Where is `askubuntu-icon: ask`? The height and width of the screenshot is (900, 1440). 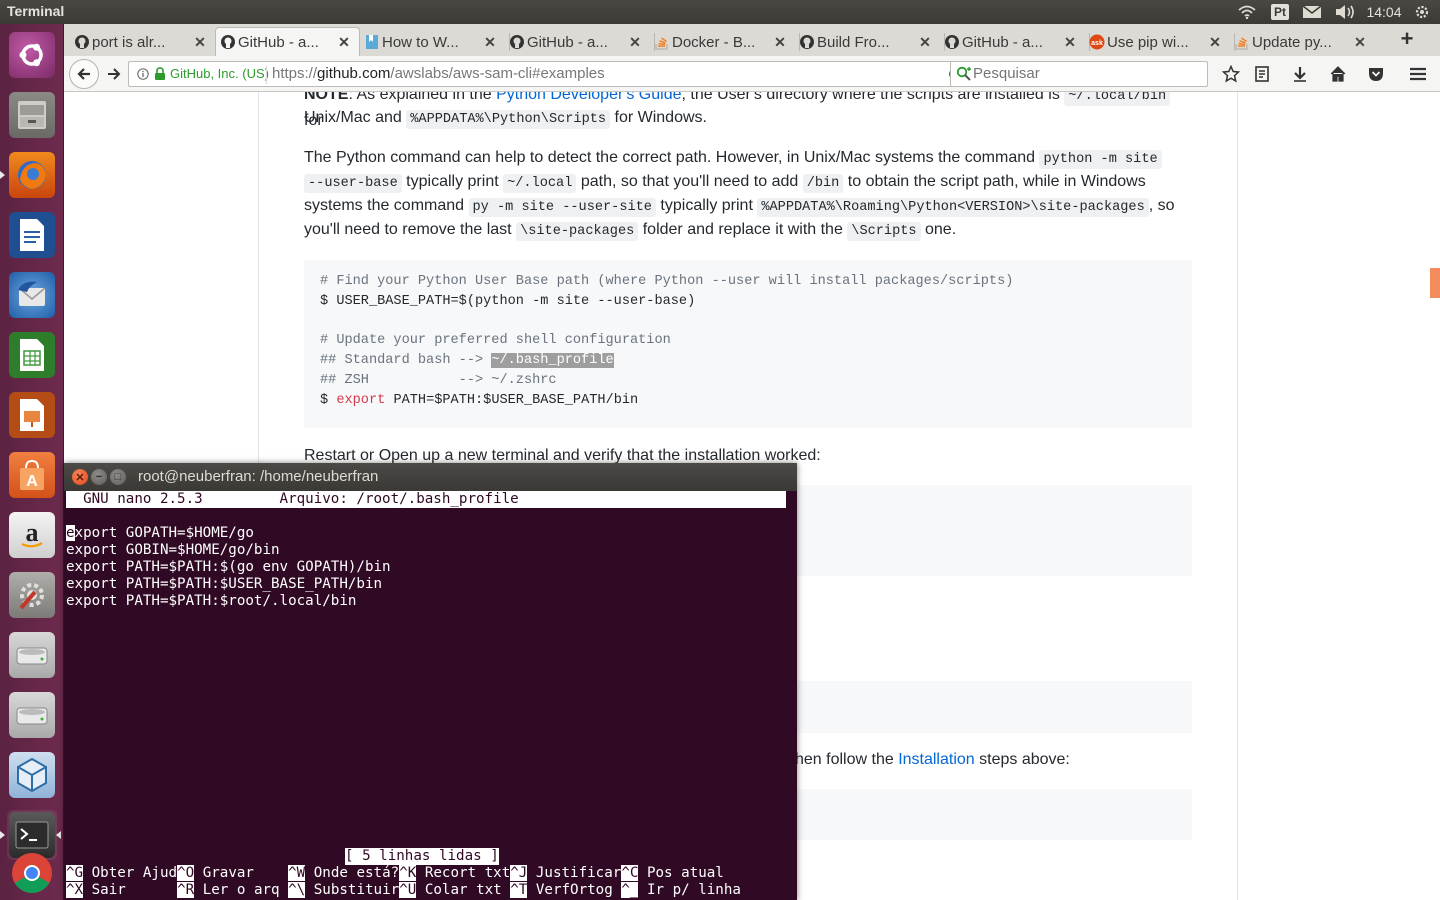 askubuntu-icon: ask is located at coordinates (1097, 42).